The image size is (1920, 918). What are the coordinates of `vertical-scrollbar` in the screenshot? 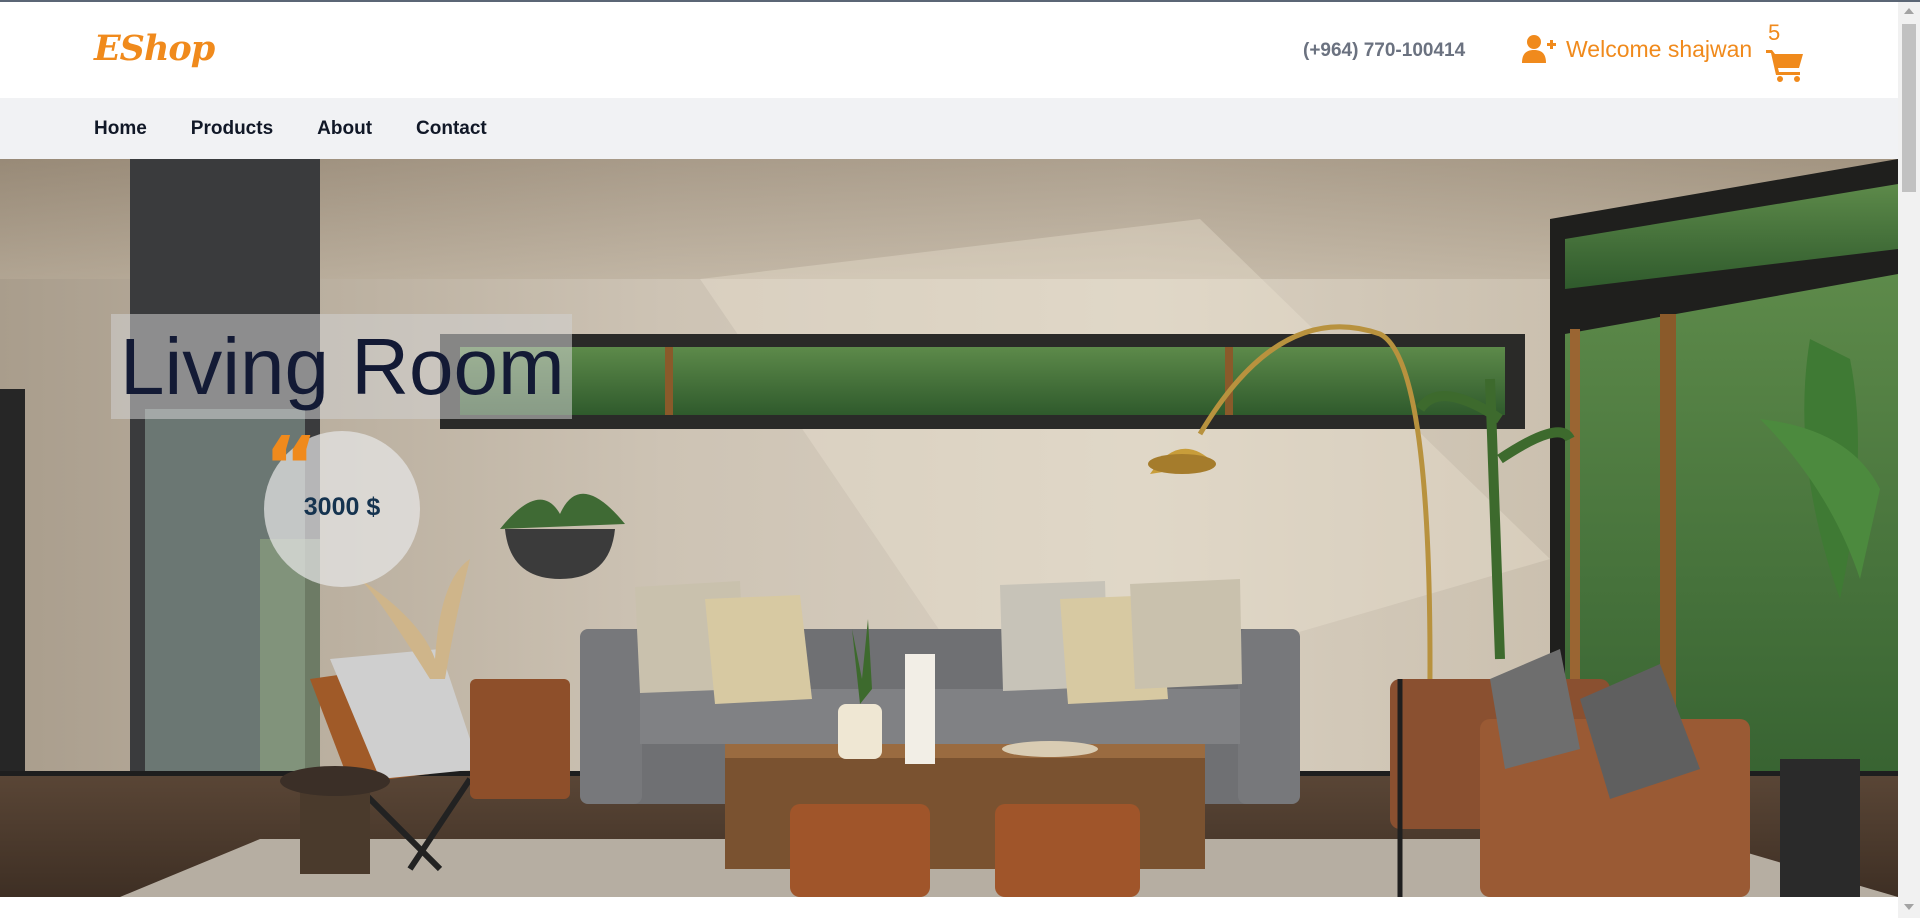 It's located at (1909, 460).